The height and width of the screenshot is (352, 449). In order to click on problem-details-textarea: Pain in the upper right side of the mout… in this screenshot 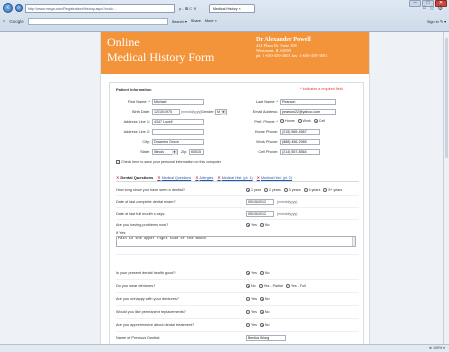, I will do `click(236, 241)`.